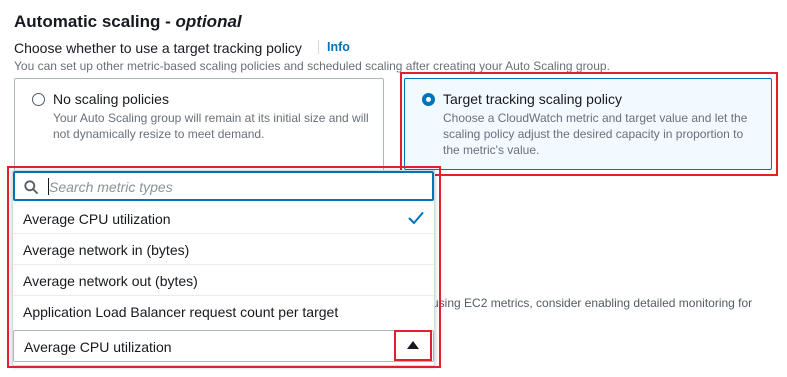 The height and width of the screenshot is (377, 787). What do you see at coordinates (413, 347) in the screenshot?
I see `caret-up-icon` at bounding box center [413, 347].